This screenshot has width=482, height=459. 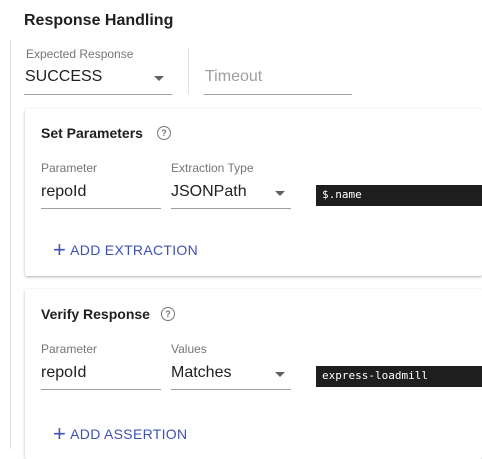 I want to click on section-title: Response Handling, so click(x=99, y=20).